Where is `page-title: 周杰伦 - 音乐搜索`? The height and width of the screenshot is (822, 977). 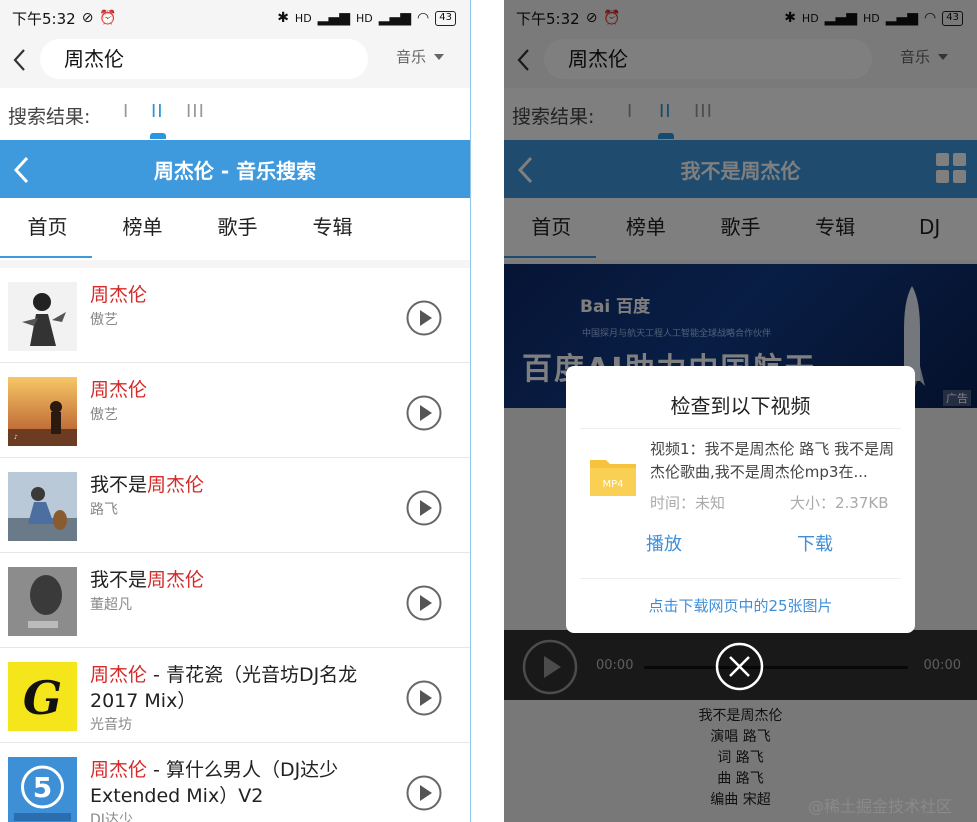 page-title: 周杰伦 - 音乐搜索 is located at coordinates (235, 171).